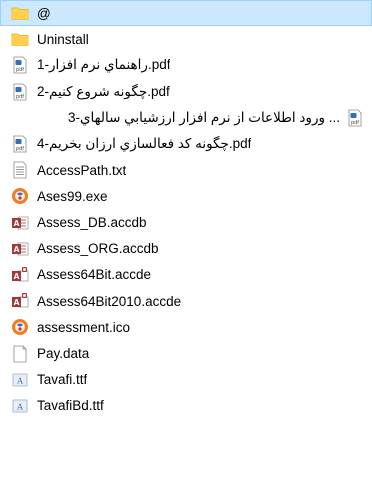 The image size is (372, 498). I want to click on app-exe-icon, so click(20, 196).